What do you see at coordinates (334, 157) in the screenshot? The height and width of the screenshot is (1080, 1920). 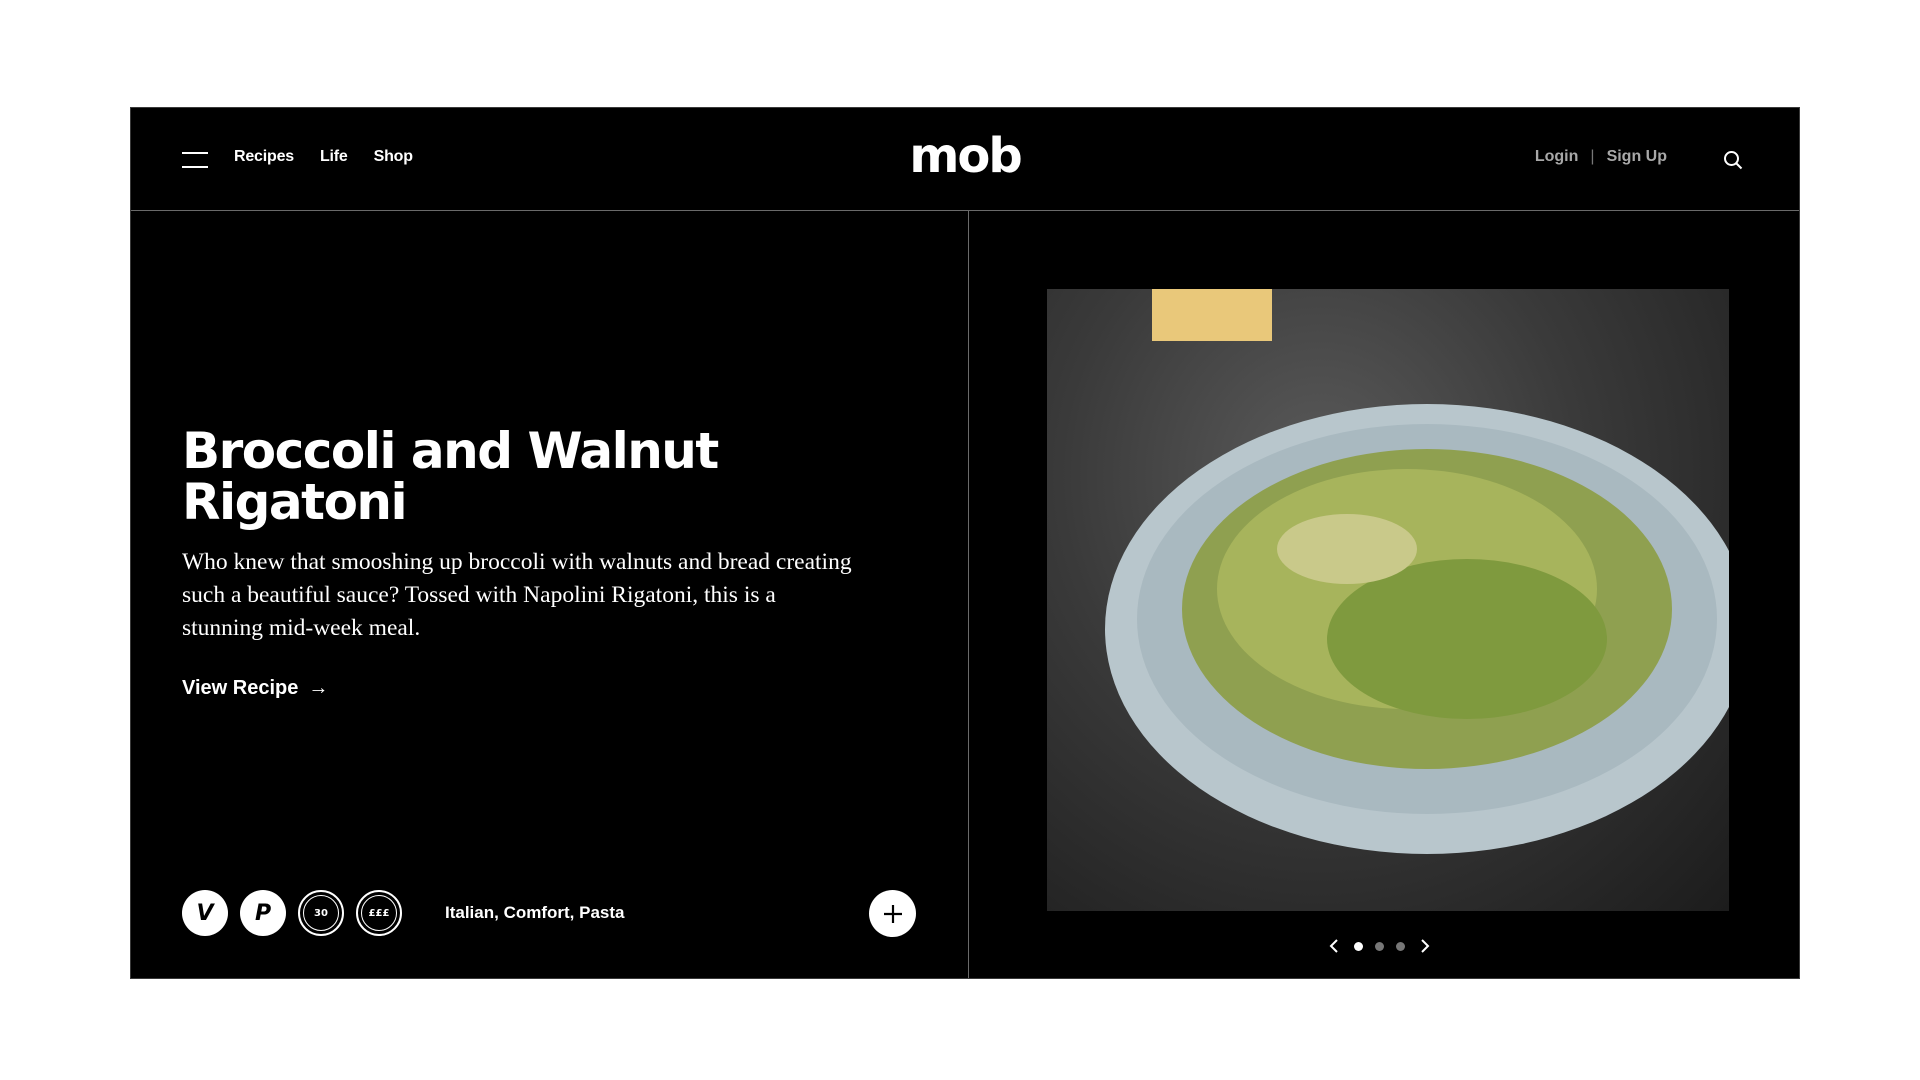 I see `nav-life: Life` at bounding box center [334, 157].